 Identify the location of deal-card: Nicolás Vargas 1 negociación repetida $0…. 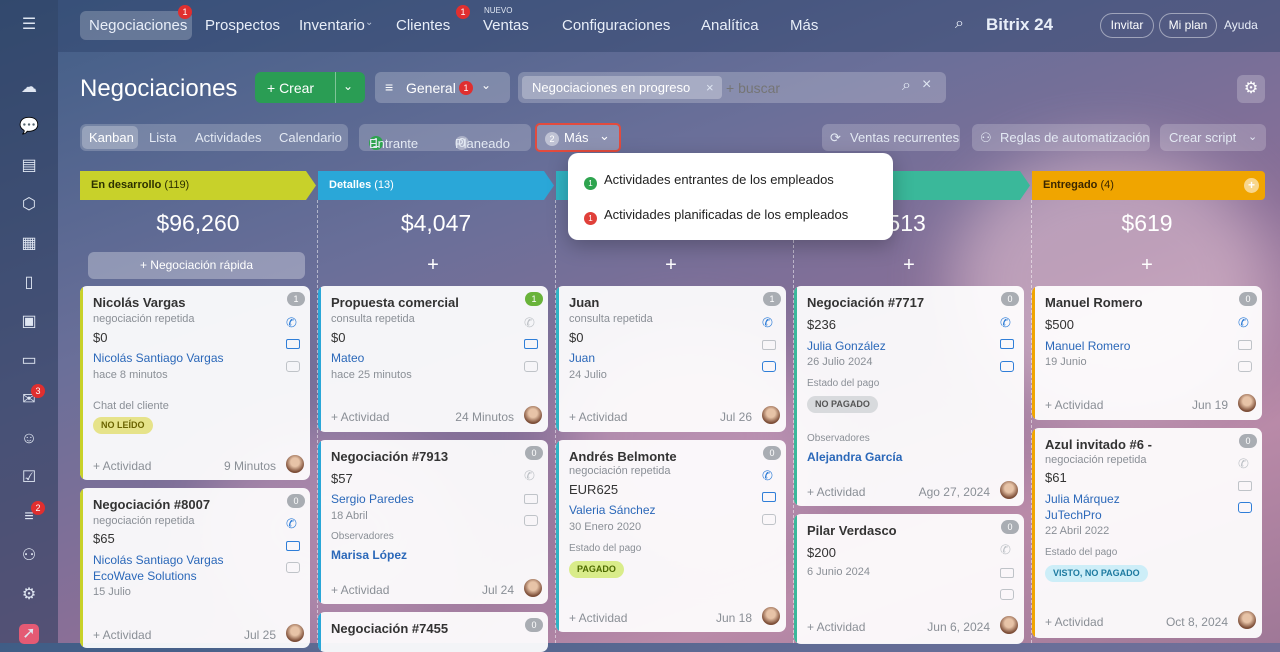
(195, 383).